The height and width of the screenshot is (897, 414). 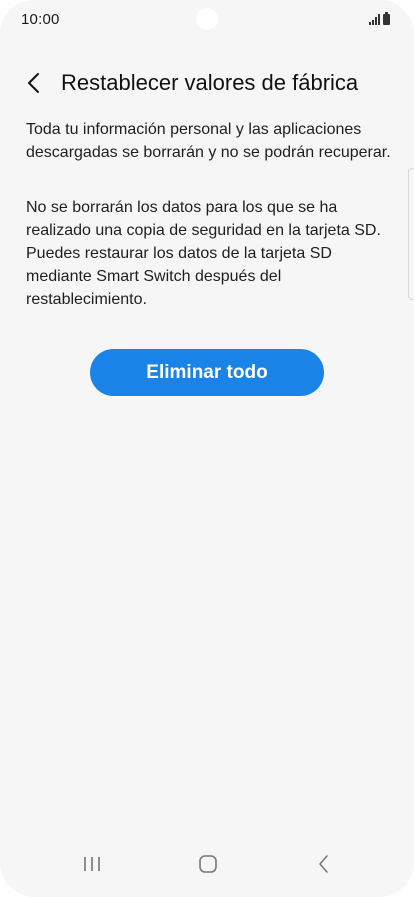 I want to click on back-icon, so click(x=323, y=864).